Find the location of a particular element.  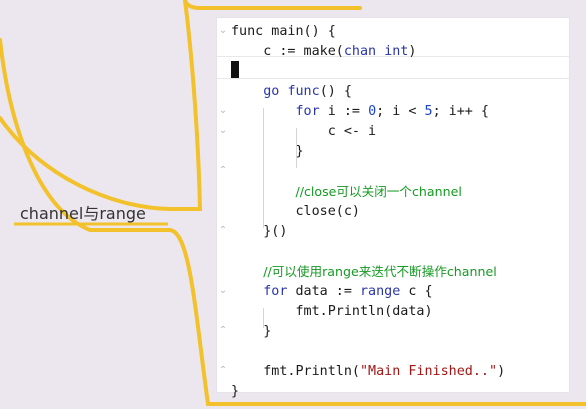

code-keyword: func is located at coordinates (303, 91).